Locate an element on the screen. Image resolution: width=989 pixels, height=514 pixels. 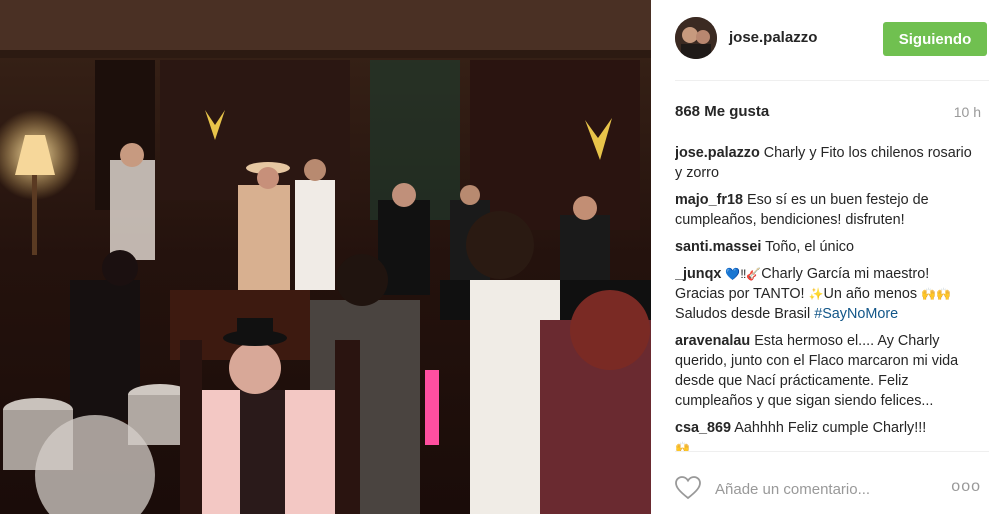
comments-divider is located at coordinates (832, 451).